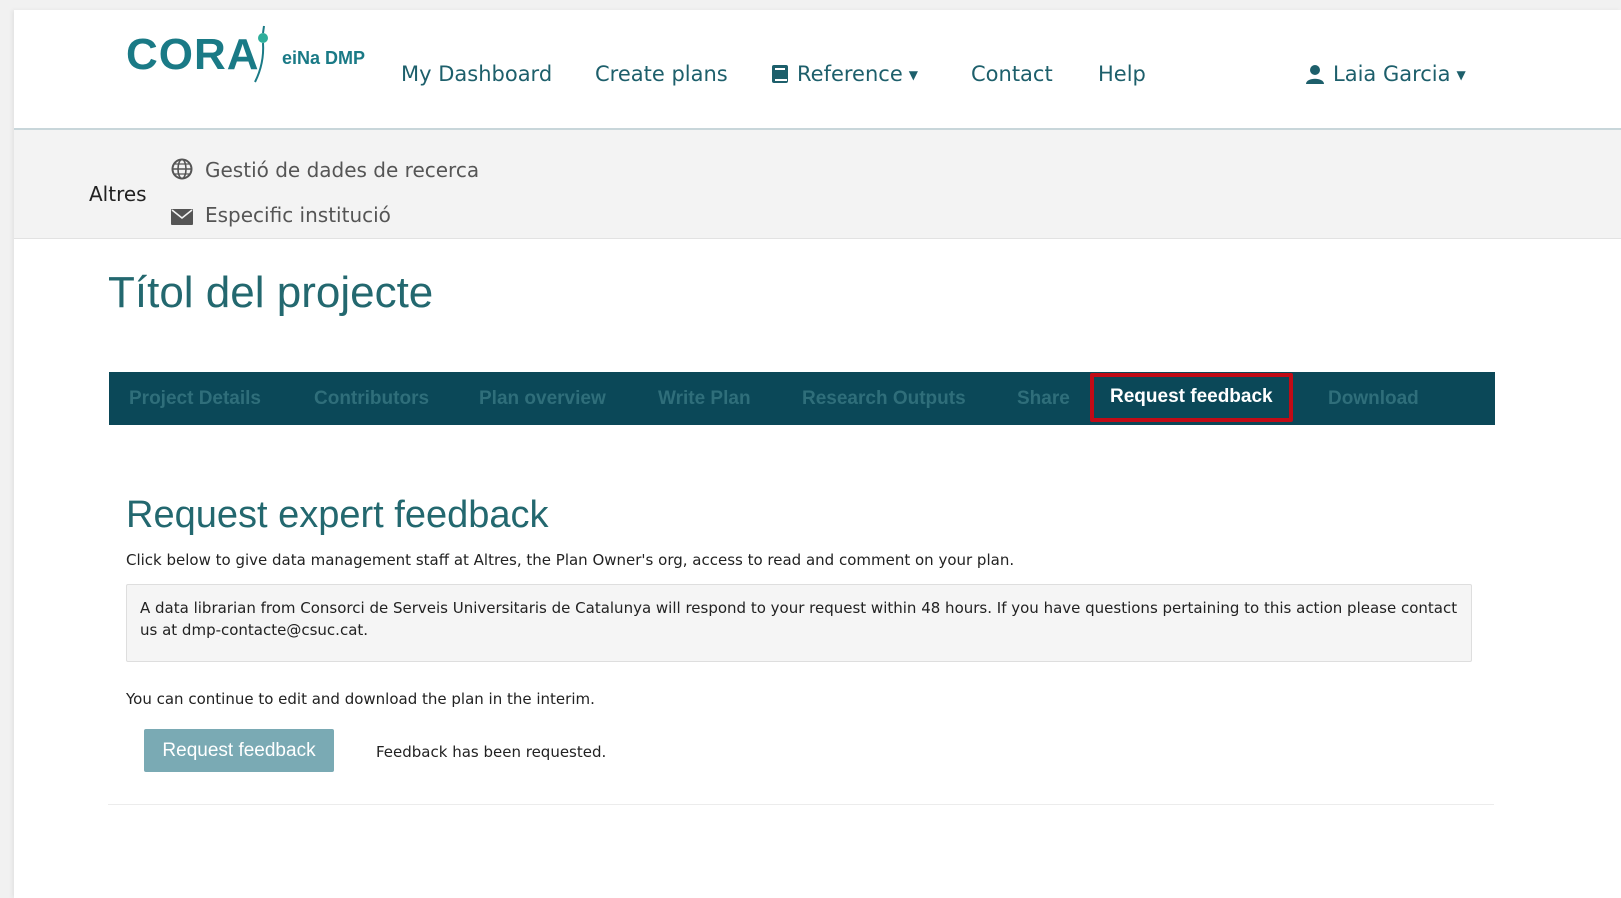  Describe the element at coordinates (1043, 398) in the screenshot. I see `tab-share: Share` at that location.